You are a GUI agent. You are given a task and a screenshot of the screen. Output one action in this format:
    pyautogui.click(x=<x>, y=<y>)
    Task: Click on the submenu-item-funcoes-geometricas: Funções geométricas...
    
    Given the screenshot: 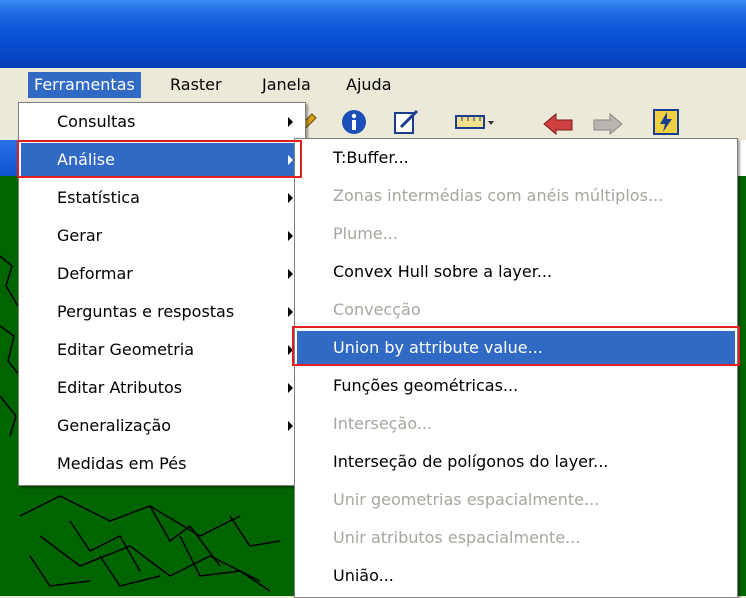 What is the action you would take?
    pyautogui.click(x=516, y=386)
    